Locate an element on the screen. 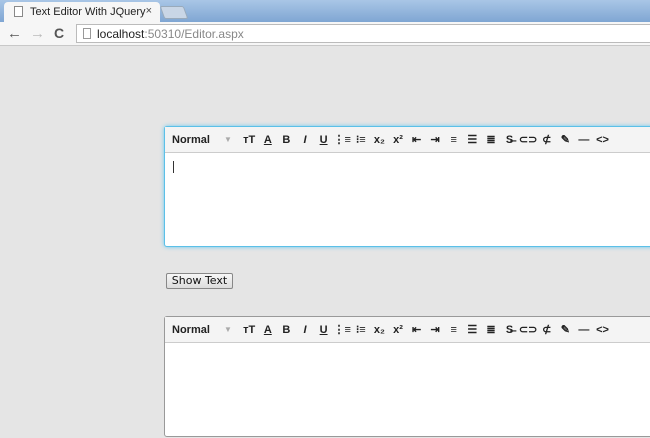 This screenshot has height=438, width=650. browser-tab: Text Editor With JQuery × is located at coordinates (82, 12).